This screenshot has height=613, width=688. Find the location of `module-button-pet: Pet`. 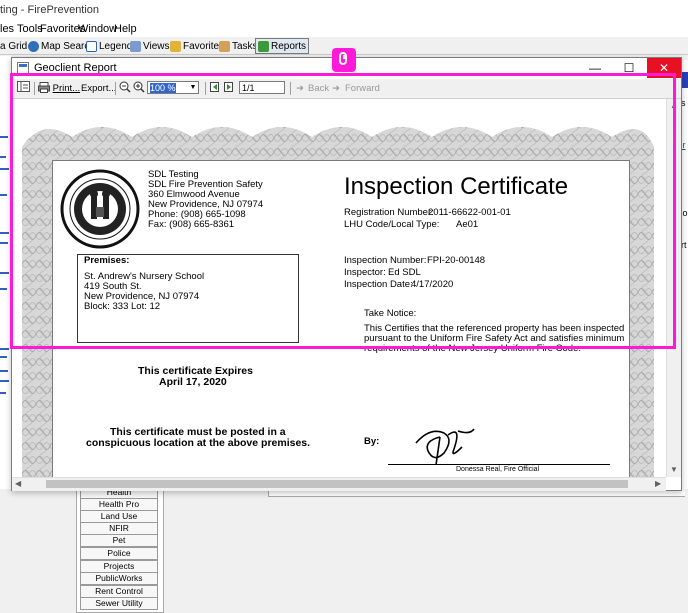

module-button-pet: Pet is located at coordinates (119, 540).